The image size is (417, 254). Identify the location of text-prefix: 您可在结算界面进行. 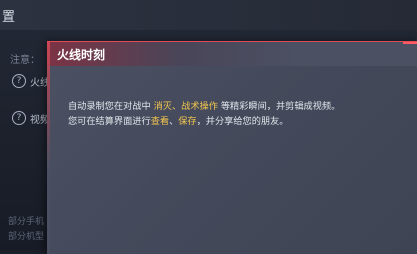
(109, 121).